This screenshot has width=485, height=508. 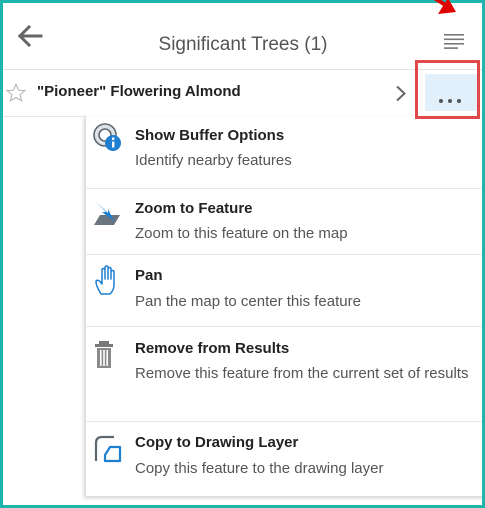 What do you see at coordinates (213, 160) in the screenshot?
I see `menu-item-description: Identify nearby features` at bounding box center [213, 160].